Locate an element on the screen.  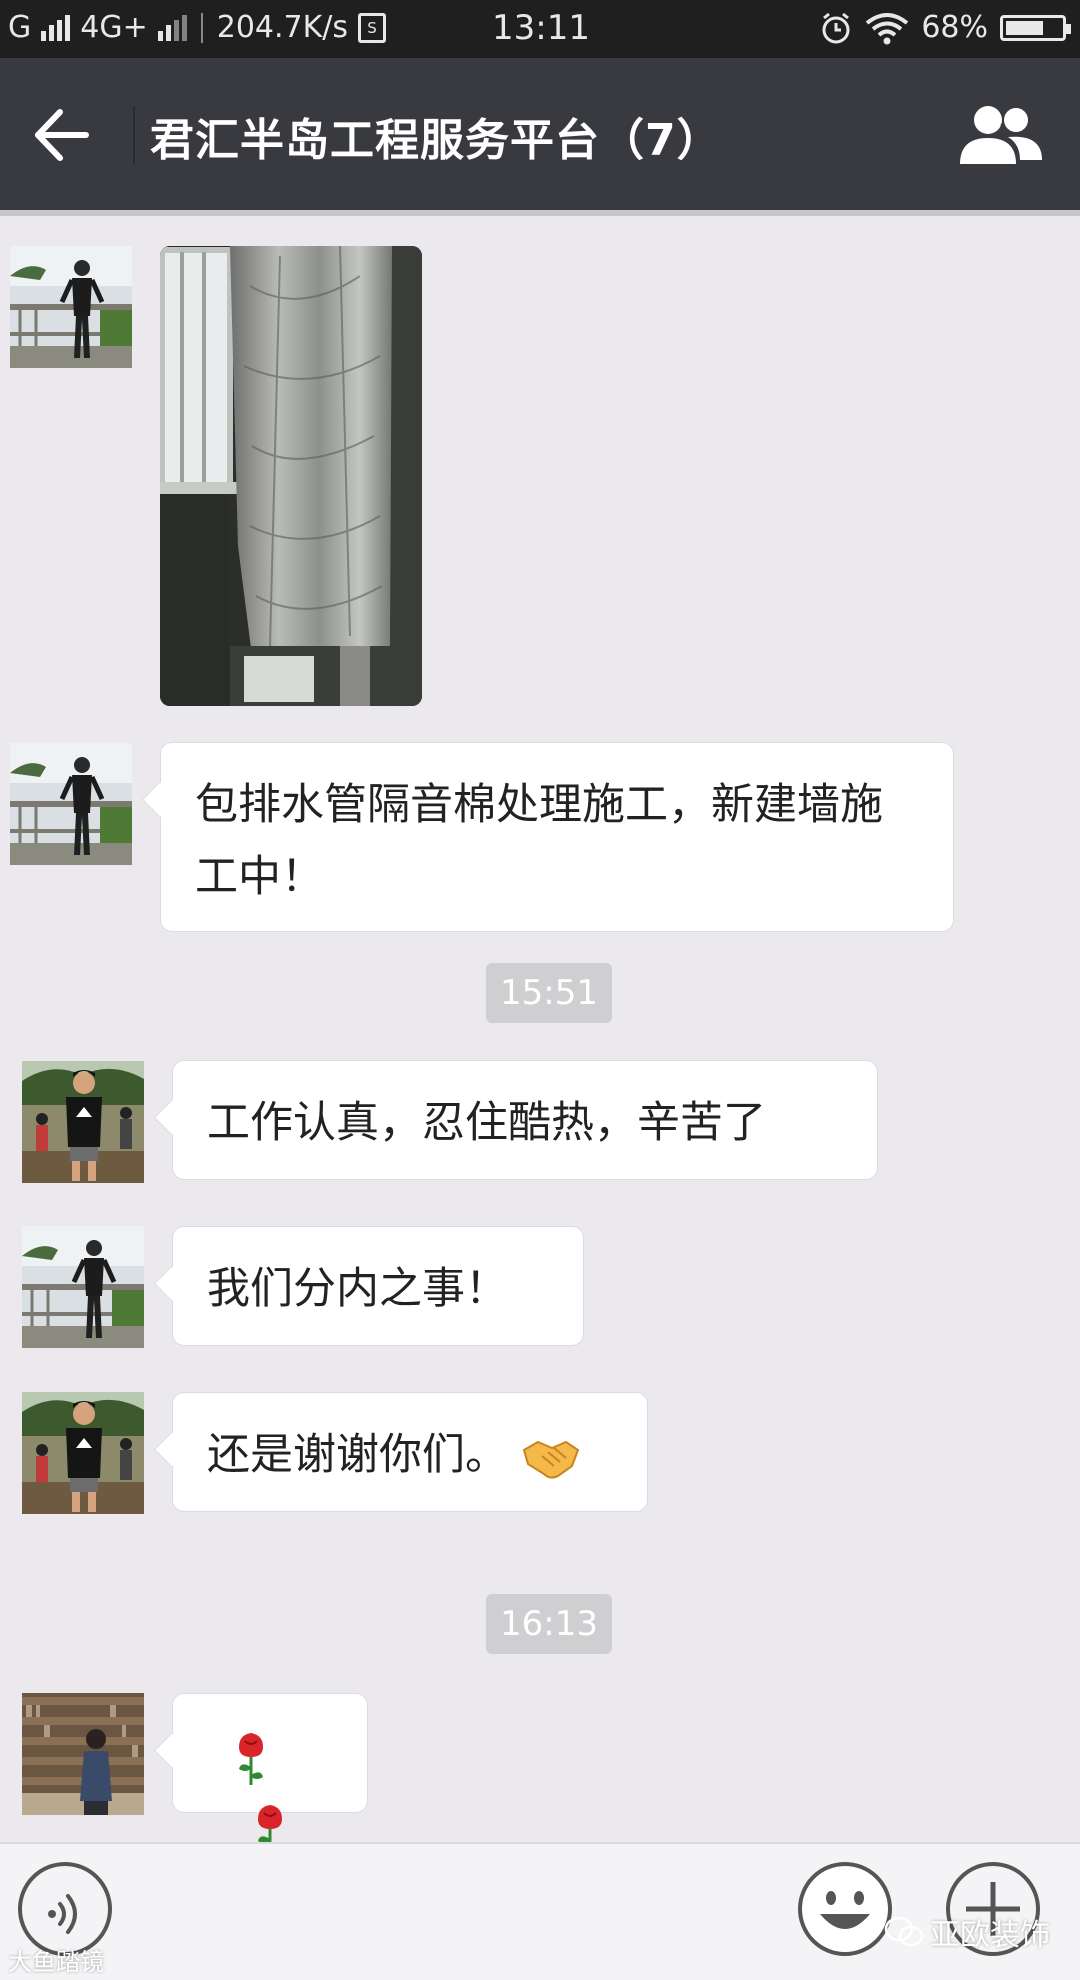
timestamp: 15:51 is located at coordinates (549, 993).